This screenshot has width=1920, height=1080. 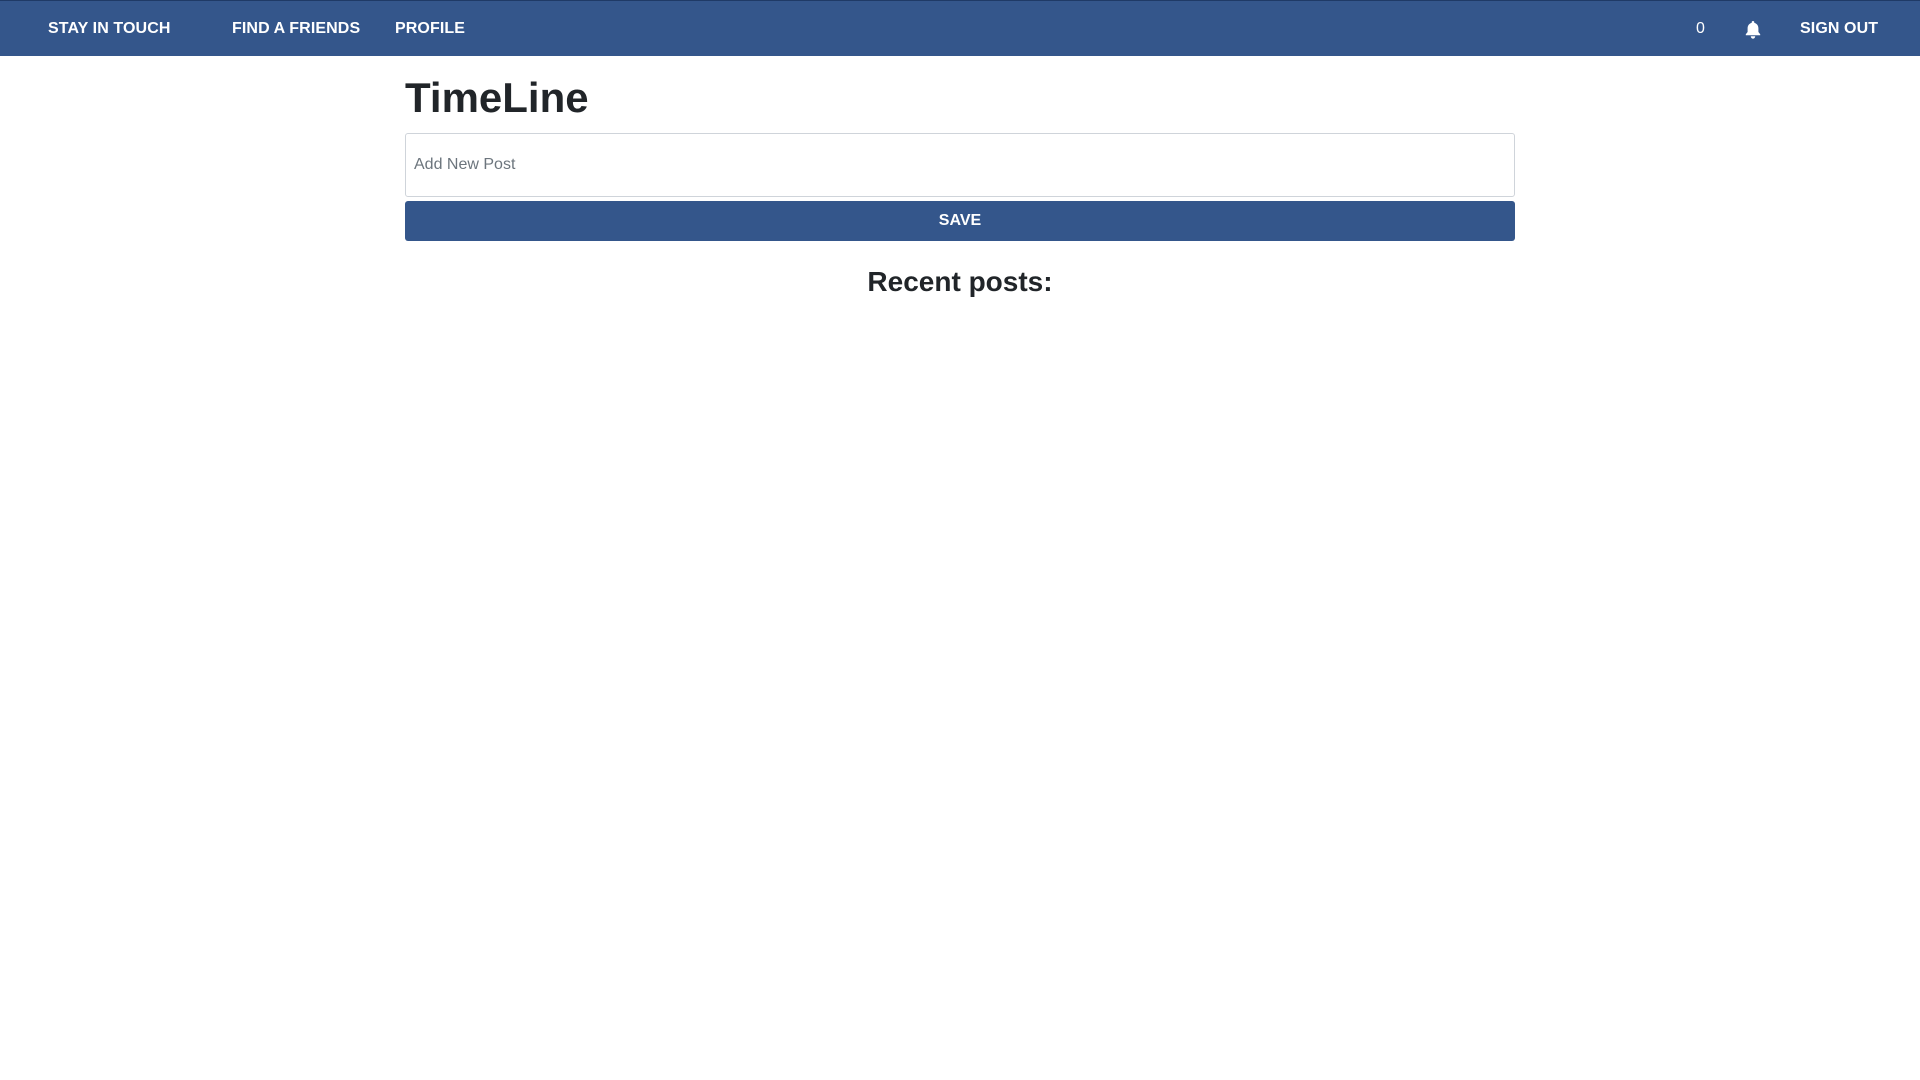 What do you see at coordinates (960, 281) in the screenshot?
I see `recent-posts-heading: Recent posts:` at bounding box center [960, 281].